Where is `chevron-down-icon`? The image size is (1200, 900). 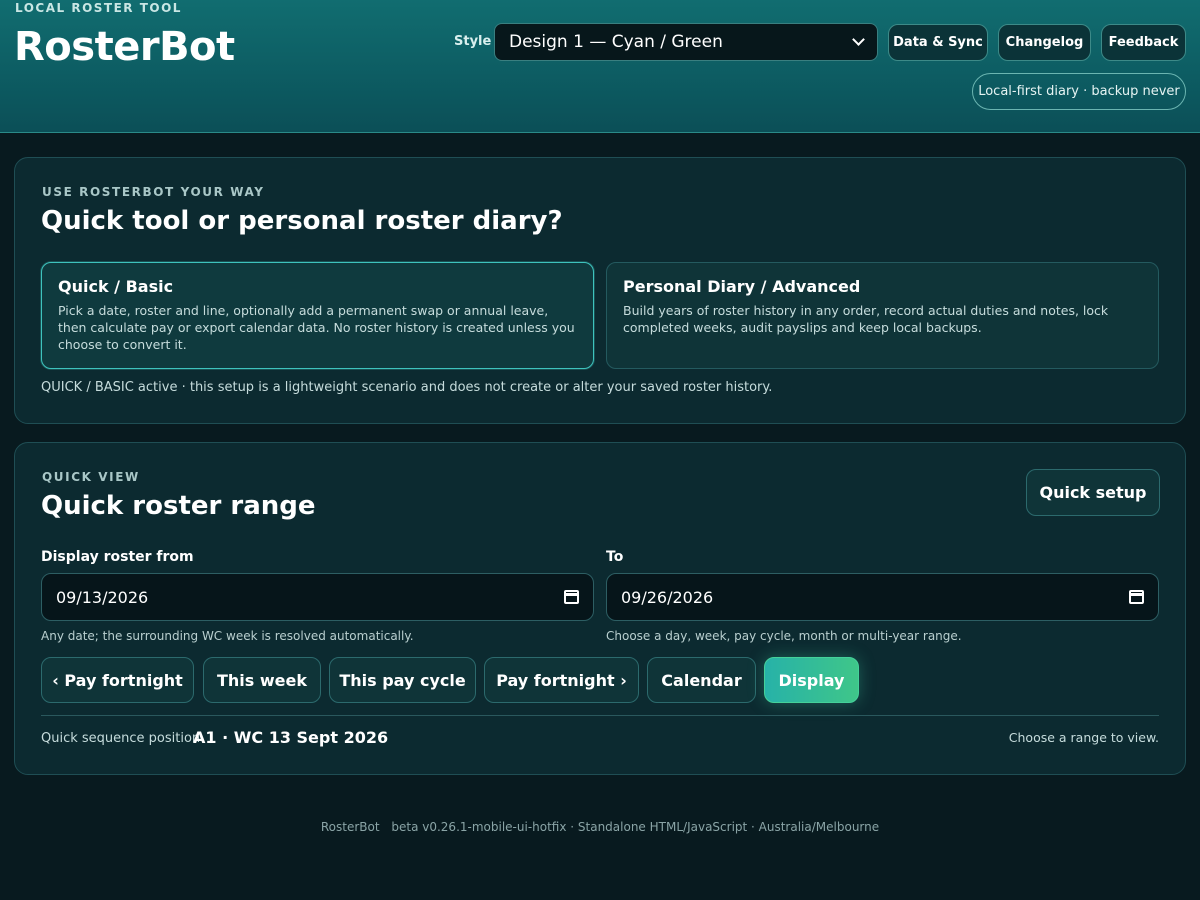
chevron-down-icon is located at coordinates (858, 39).